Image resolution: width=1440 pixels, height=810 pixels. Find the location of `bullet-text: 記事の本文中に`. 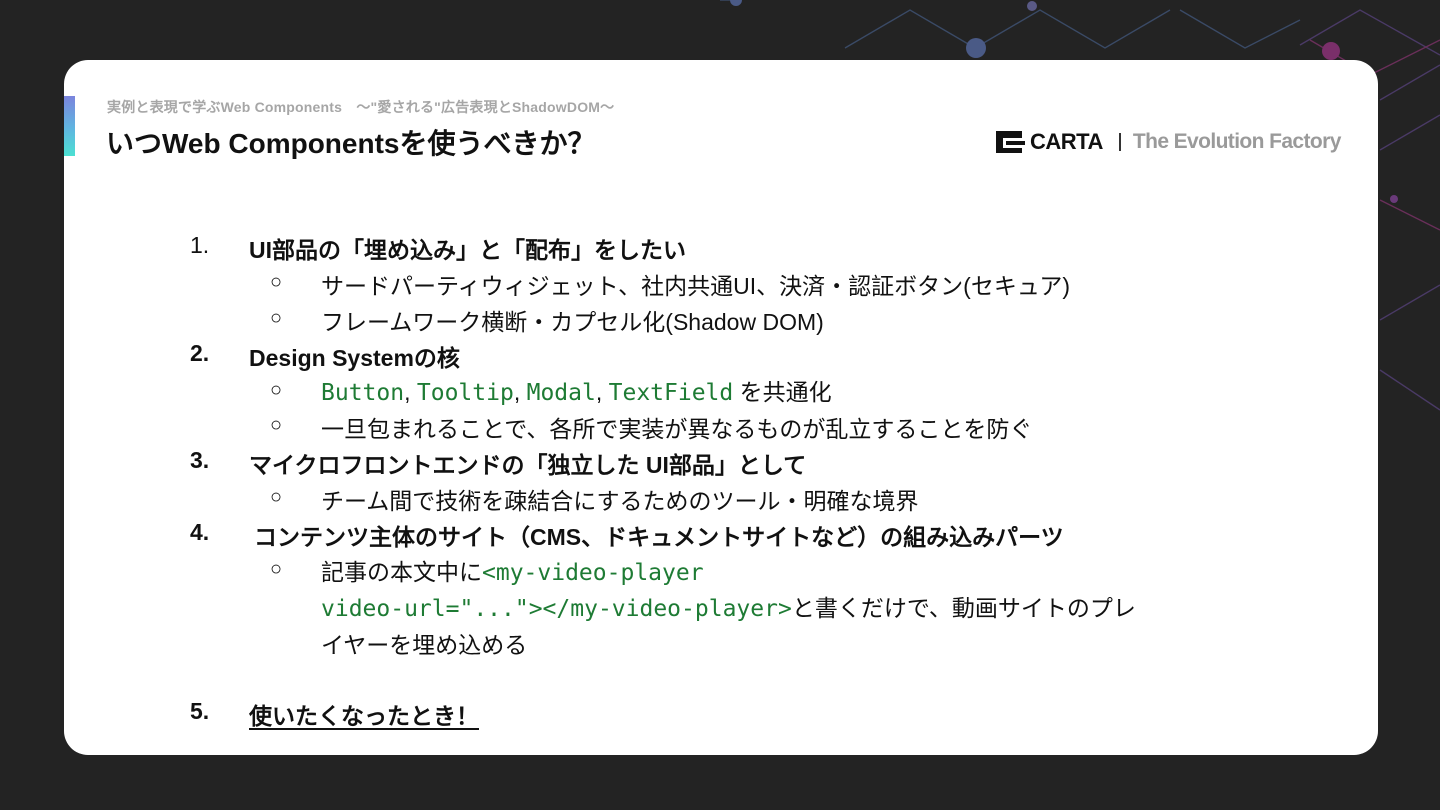

bullet-text: 記事の本文中に is located at coordinates (401, 572).